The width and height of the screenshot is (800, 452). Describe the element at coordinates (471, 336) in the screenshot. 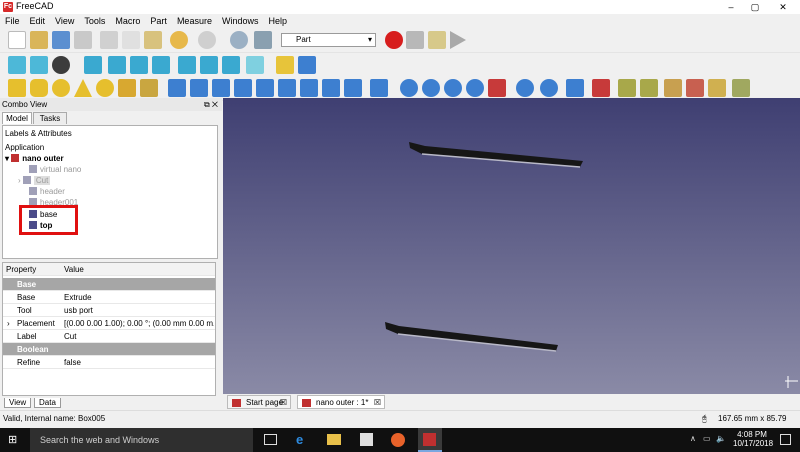

I see `model-base-shape` at that location.